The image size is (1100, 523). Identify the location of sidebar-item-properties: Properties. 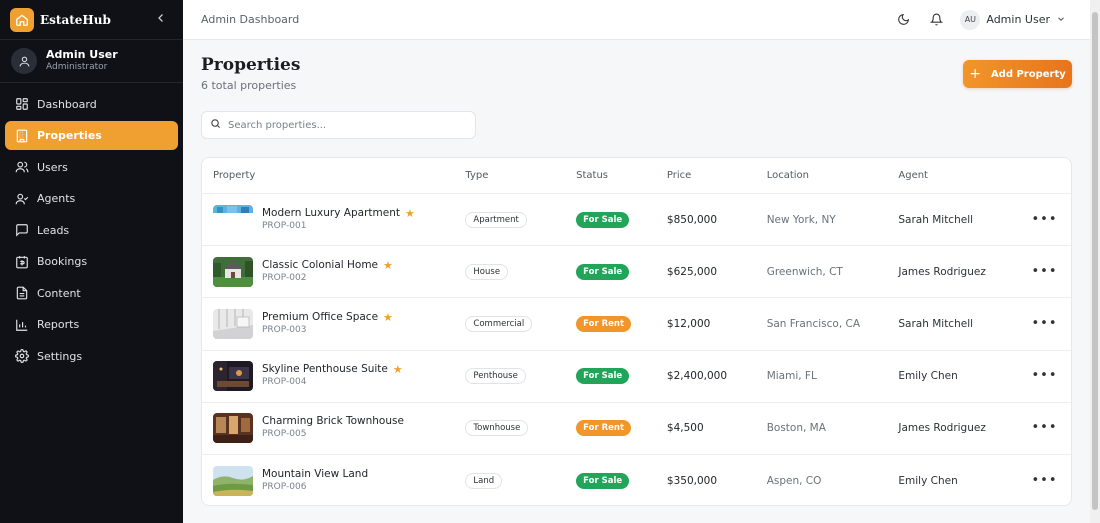
(91, 135).